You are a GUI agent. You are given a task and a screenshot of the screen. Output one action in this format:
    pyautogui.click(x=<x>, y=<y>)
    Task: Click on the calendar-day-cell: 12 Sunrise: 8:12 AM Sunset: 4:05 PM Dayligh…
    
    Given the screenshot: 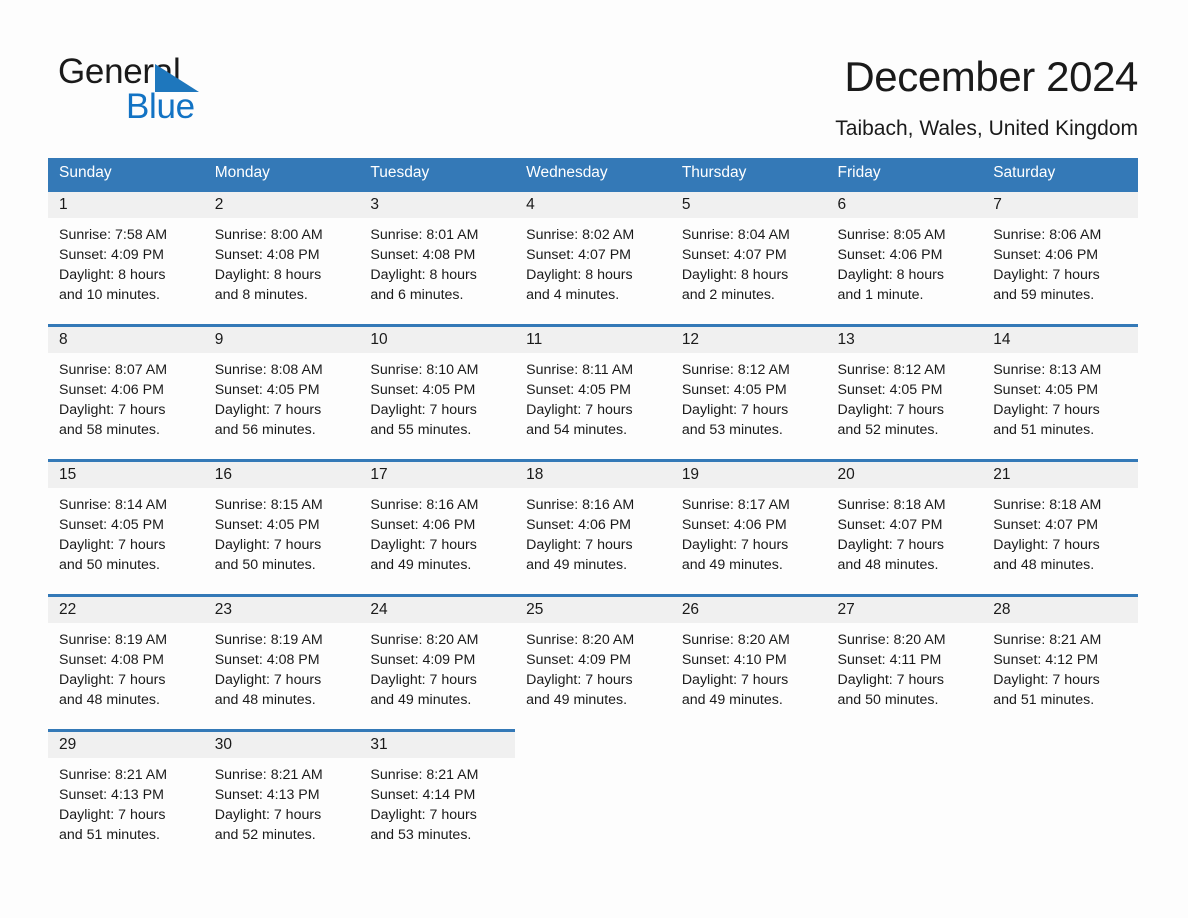 What is the action you would take?
    pyautogui.click(x=748, y=392)
    